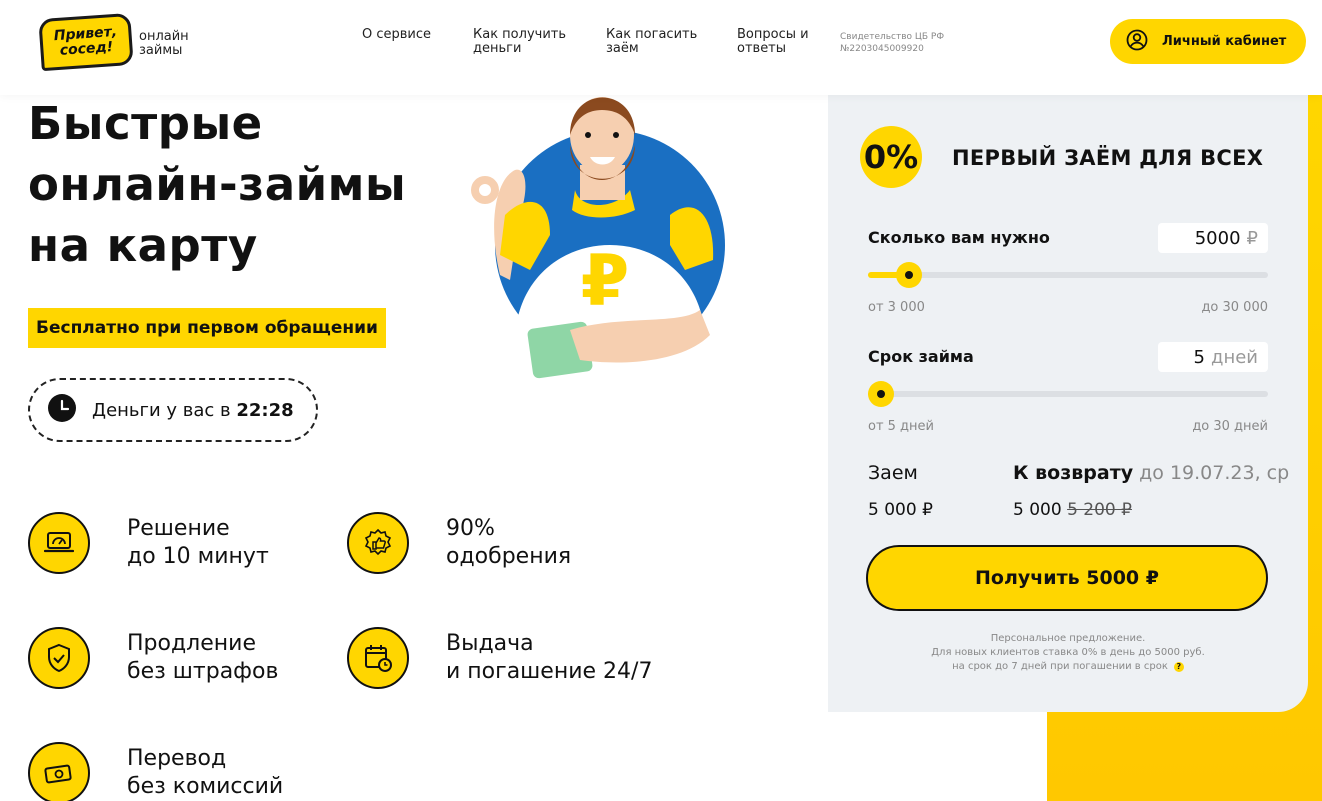 Image resolution: width=1322 pixels, height=801 pixels. What do you see at coordinates (86, 49) in the screenshot?
I see `logo-line2: сосед!` at bounding box center [86, 49].